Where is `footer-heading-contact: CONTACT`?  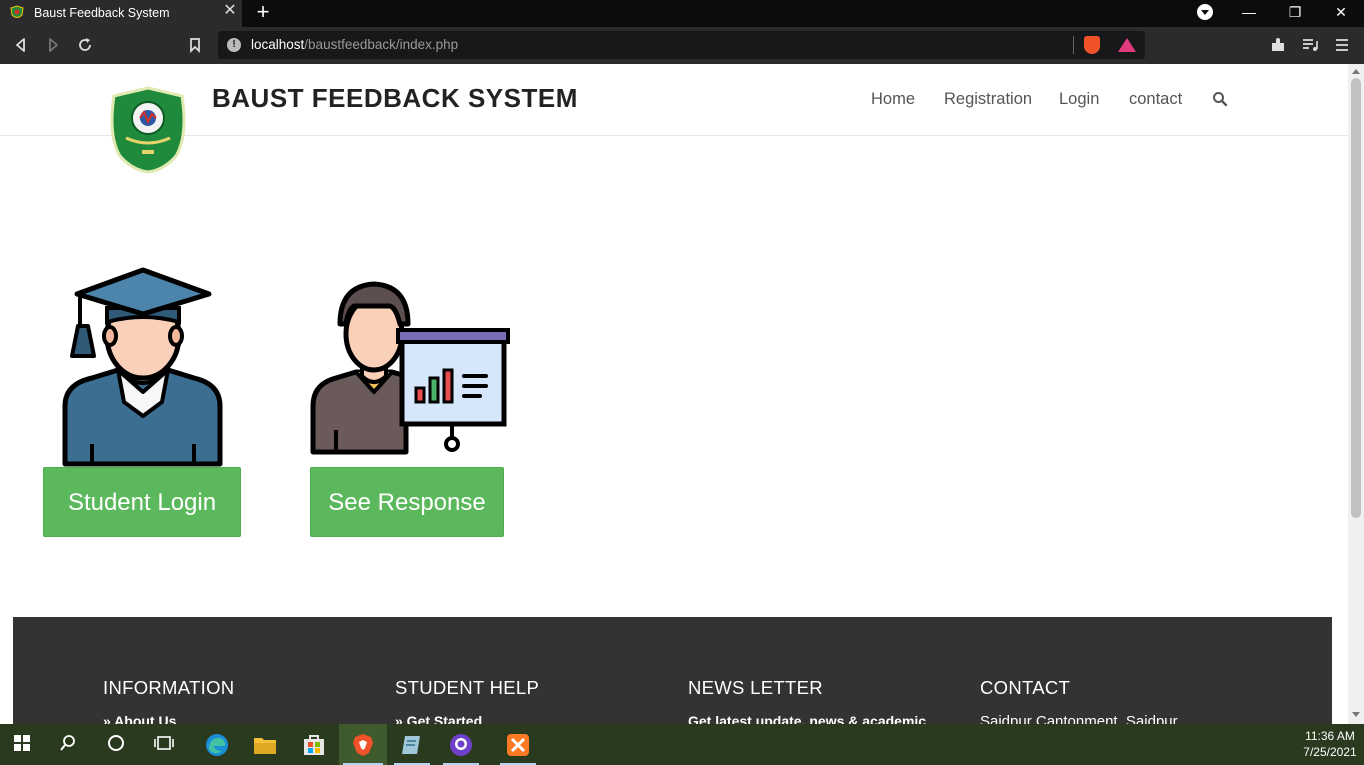
footer-heading-contact: CONTACT is located at coordinates (1025, 687).